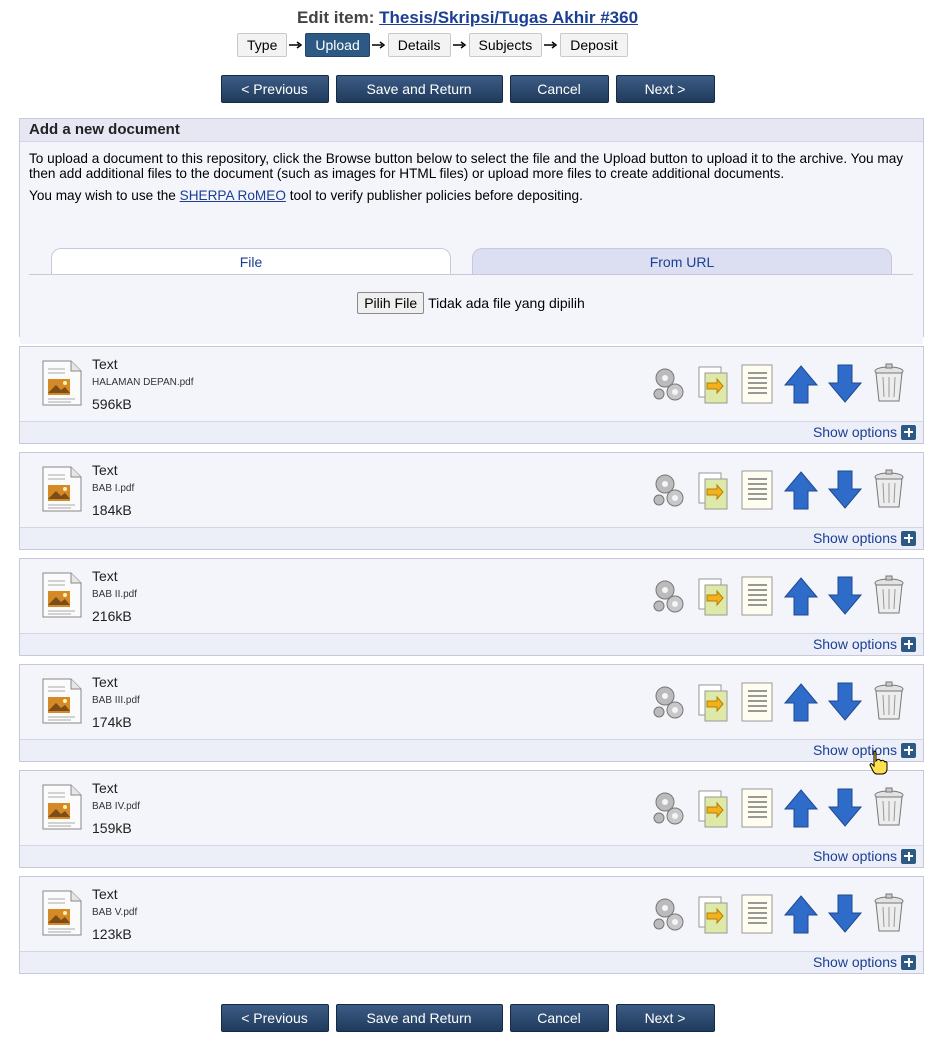 The width and height of the screenshot is (935, 1041). Describe the element at coordinates (112, 404) in the screenshot. I see `document-size: 596kB` at that location.